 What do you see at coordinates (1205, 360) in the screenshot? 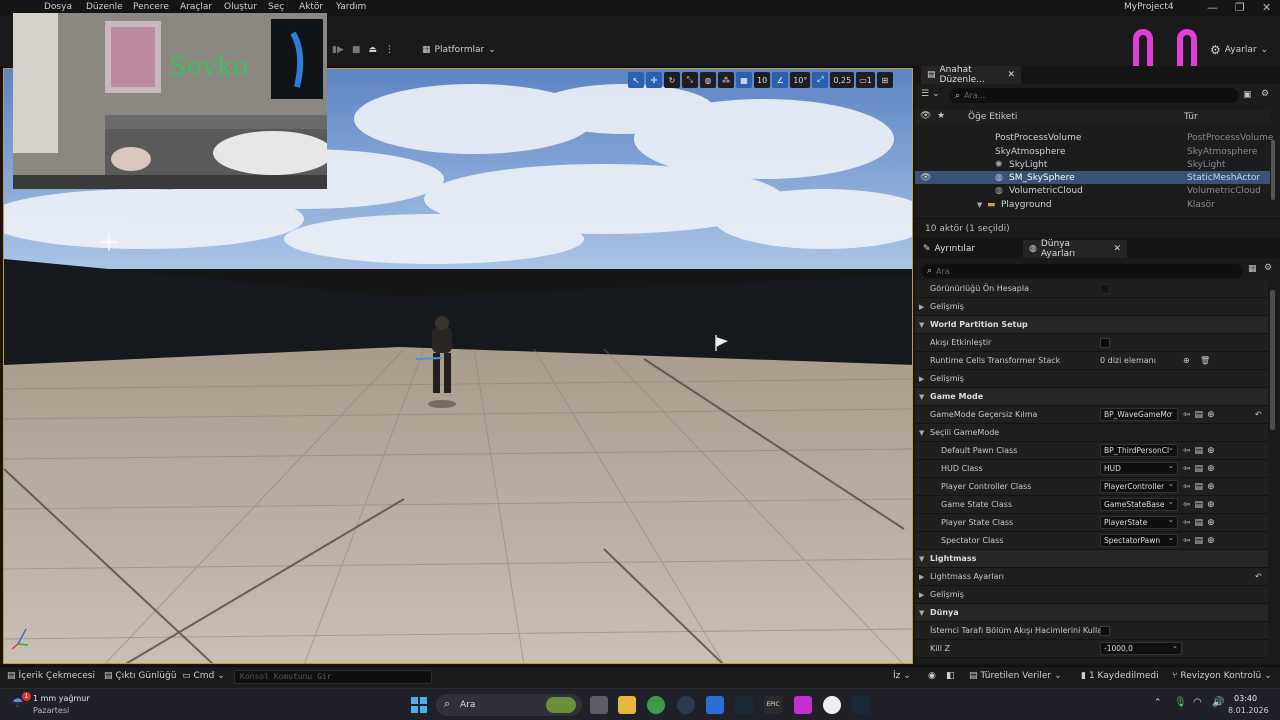
I see `trash-icon: 🗑` at bounding box center [1205, 360].